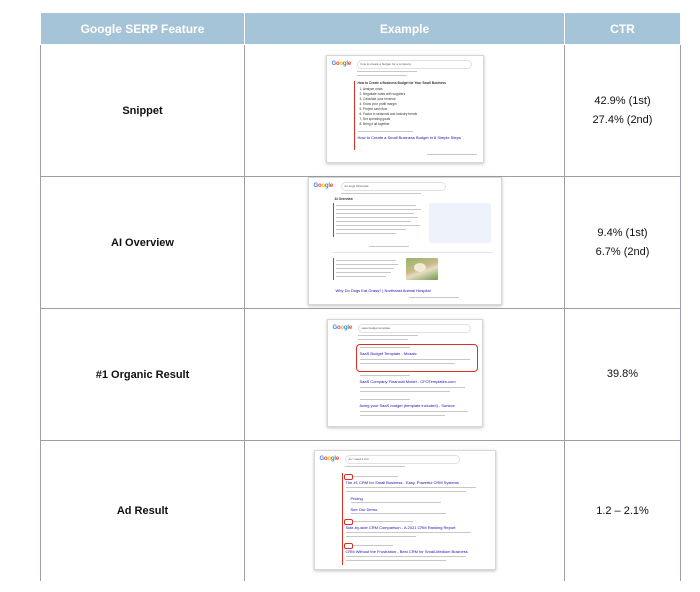 Image resolution: width=700 pixels, height=592 pixels. Describe the element at coordinates (388, 353) in the screenshot. I see `organic-result-title: SaaS Budget Template - Mosaic` at that location.